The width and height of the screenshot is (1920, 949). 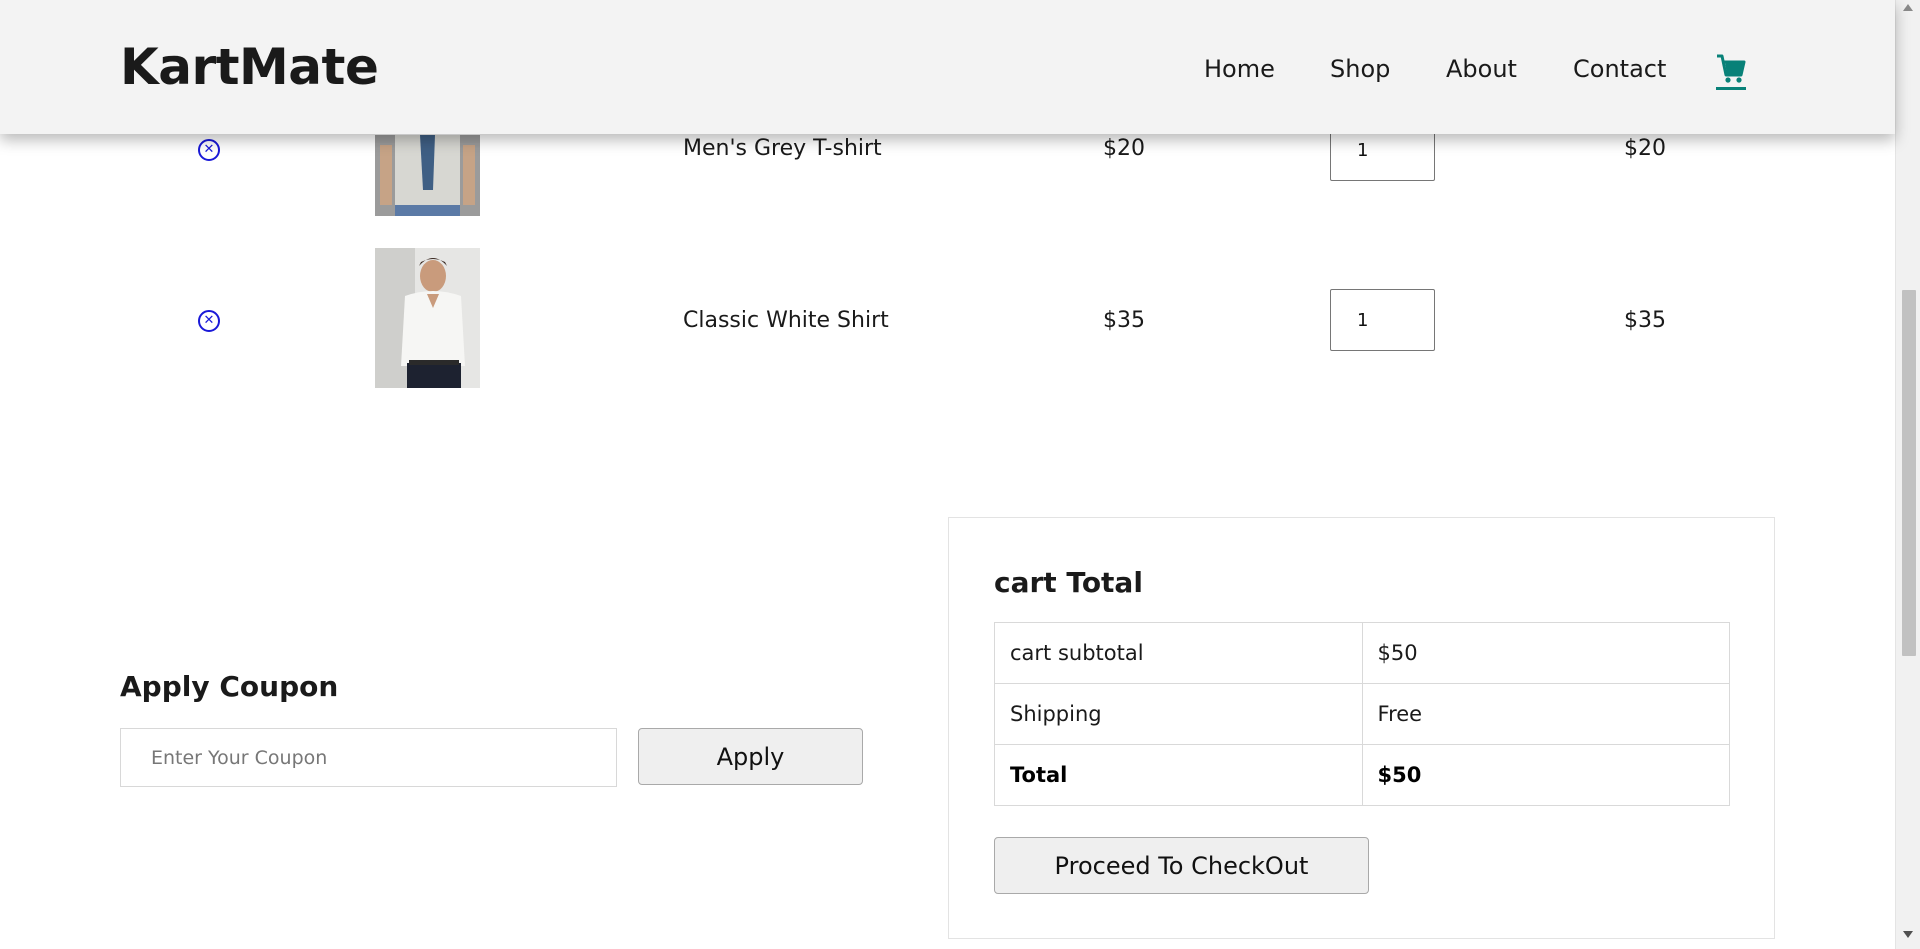 I want to click on nav-shop-link: Shop, so click(x=1360, y=69).